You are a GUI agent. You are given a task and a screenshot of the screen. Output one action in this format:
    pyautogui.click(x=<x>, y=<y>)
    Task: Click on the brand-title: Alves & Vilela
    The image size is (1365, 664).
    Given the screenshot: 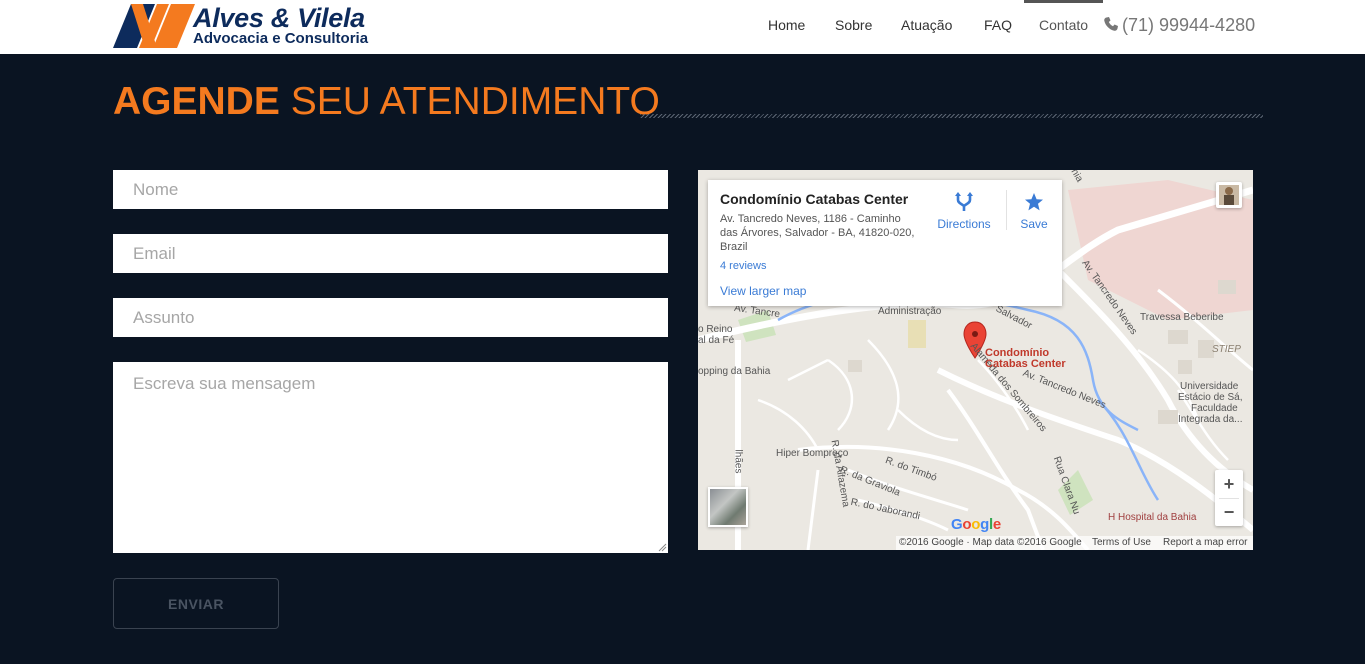 What is the action you would take?
    pyautogui.click(x=279, y=18)
    